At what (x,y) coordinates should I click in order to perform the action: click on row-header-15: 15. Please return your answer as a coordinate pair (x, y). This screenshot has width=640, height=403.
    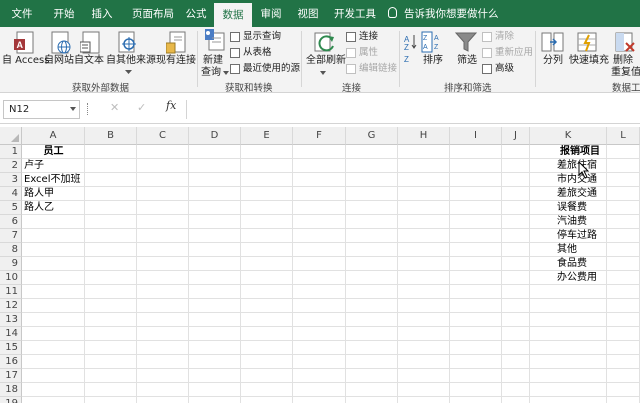
    Looking at the image, I should click on (11, 348).